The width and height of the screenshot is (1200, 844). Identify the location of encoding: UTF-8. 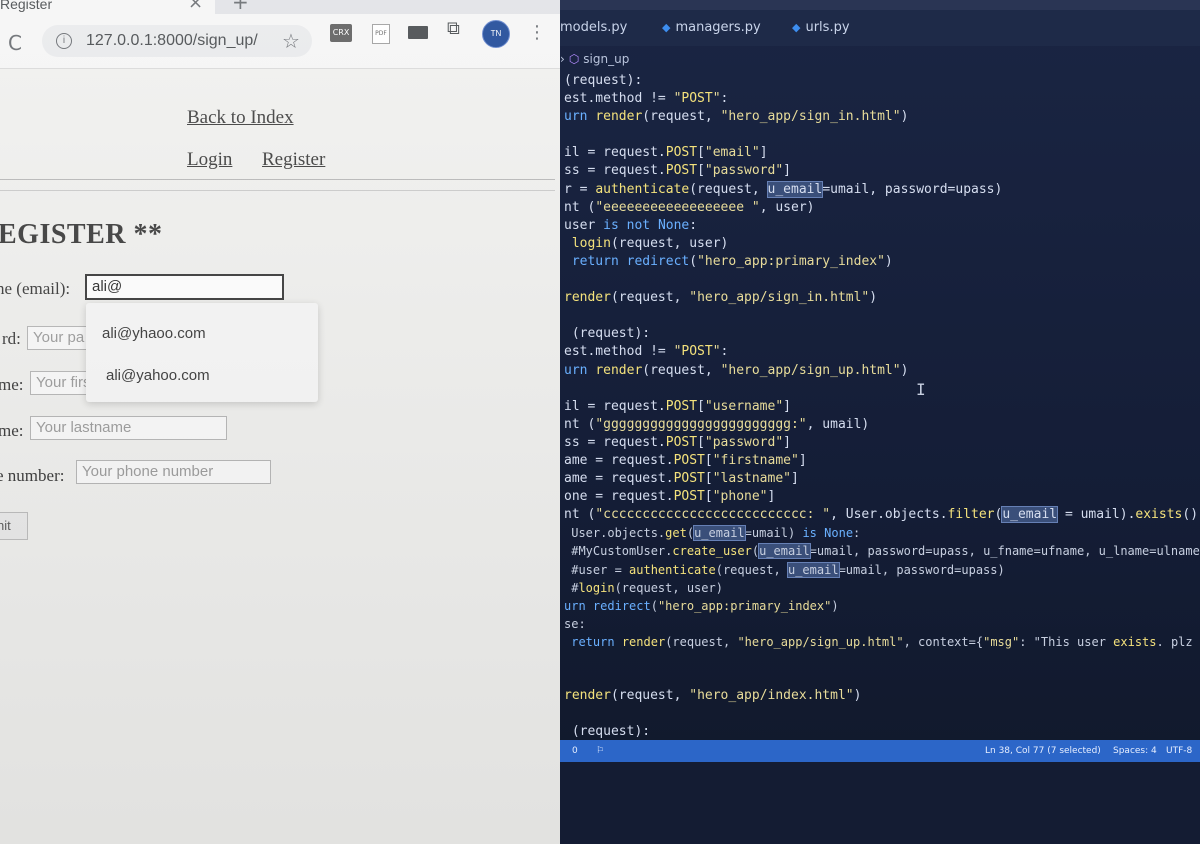
(1179, 751).